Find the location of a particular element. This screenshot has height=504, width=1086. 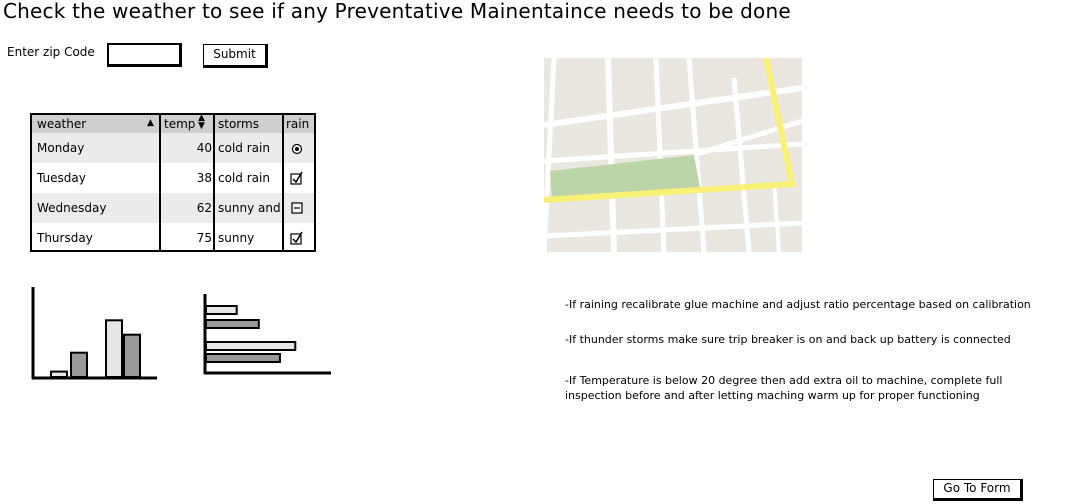

submit-button: Submit is located at coordinates (235, 56).